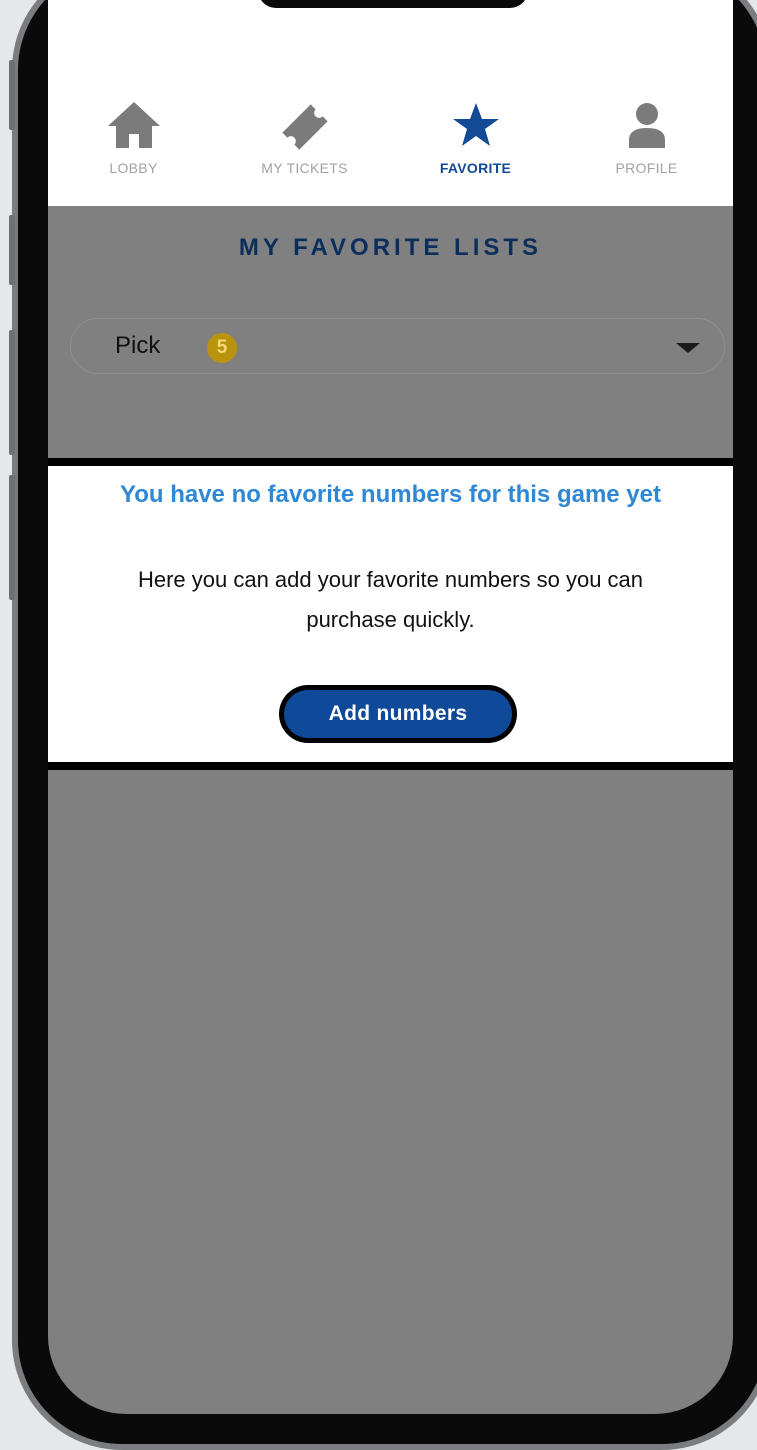 The width and height of the screenshot is (757, 1450). What do you see at coordinates (390, 247) in the screenshot?
I see `page-title: MY FAVORITE LISTS` at bounding box center [390, 247].